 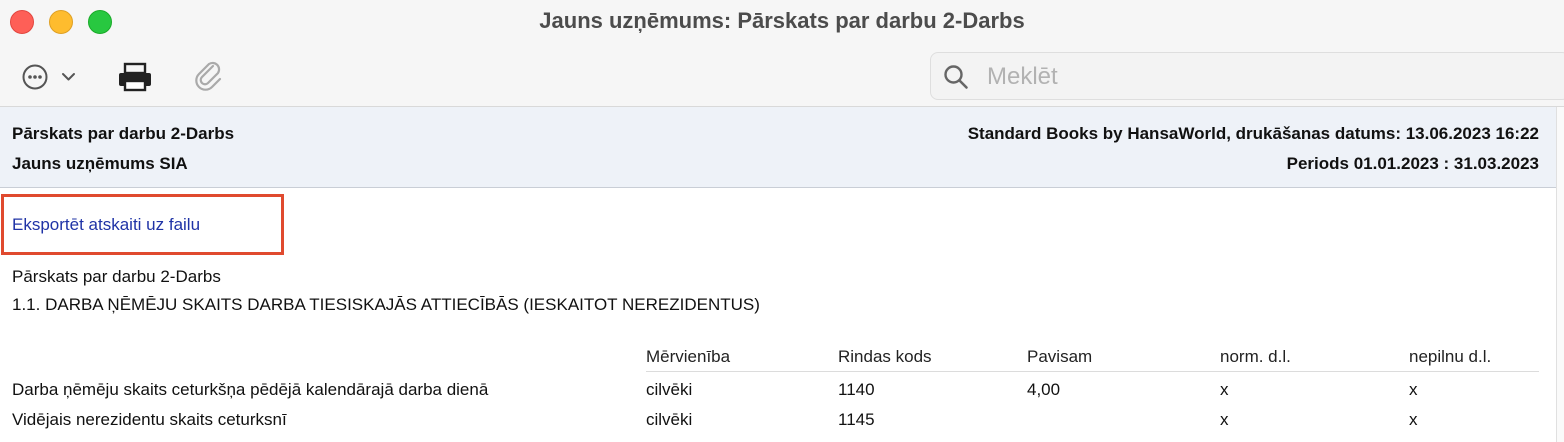 What do you see at coordinates (100, 163) in the screenshot?
I see `company-name: Jauns uzņēmums SIA` at bounding box center [100, 163].